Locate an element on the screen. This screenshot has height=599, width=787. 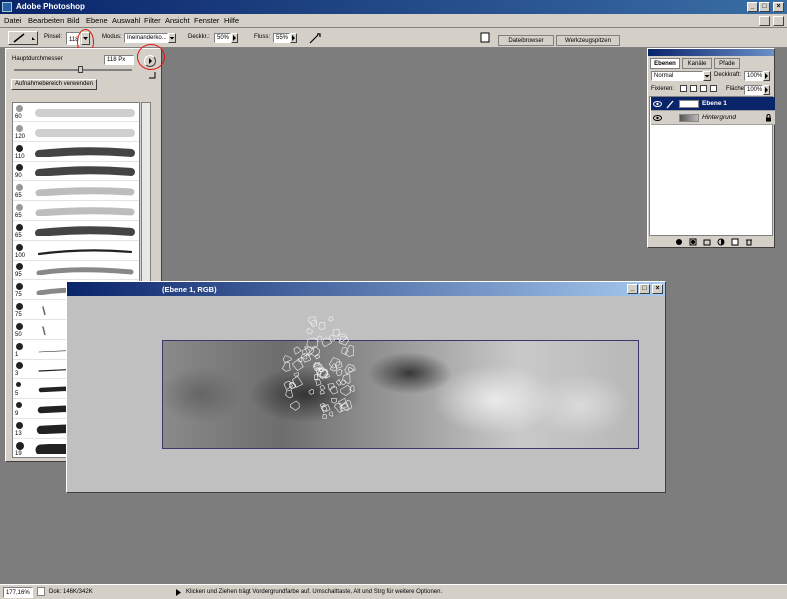
brush-layer-icon is located at coordinates (670, 104).